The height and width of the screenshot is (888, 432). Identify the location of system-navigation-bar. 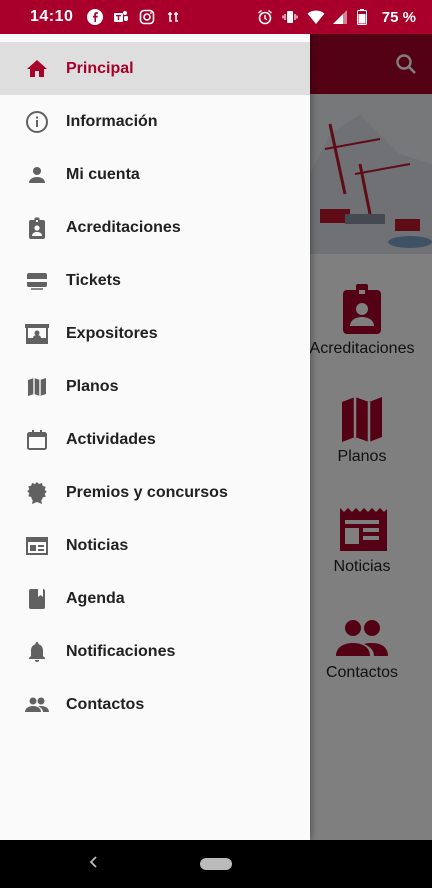
(216, 864).